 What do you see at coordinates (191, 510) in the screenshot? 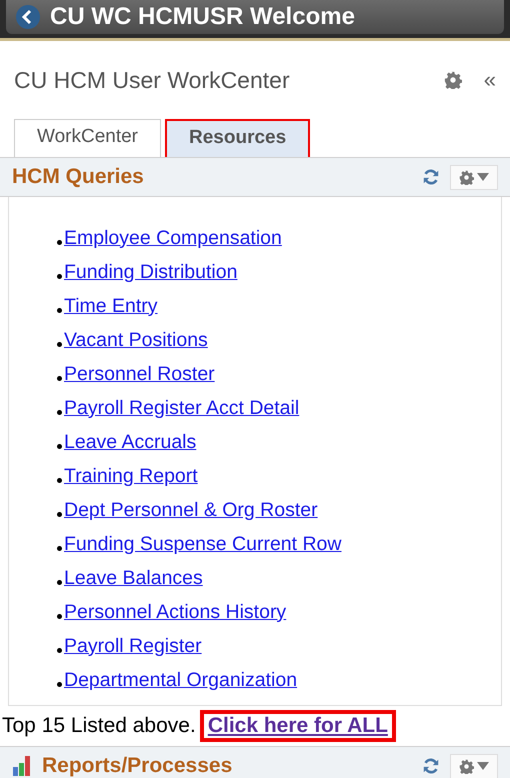
I see `query-link: Dept Personnel & Org Roster` at bounding box center [191, 510].